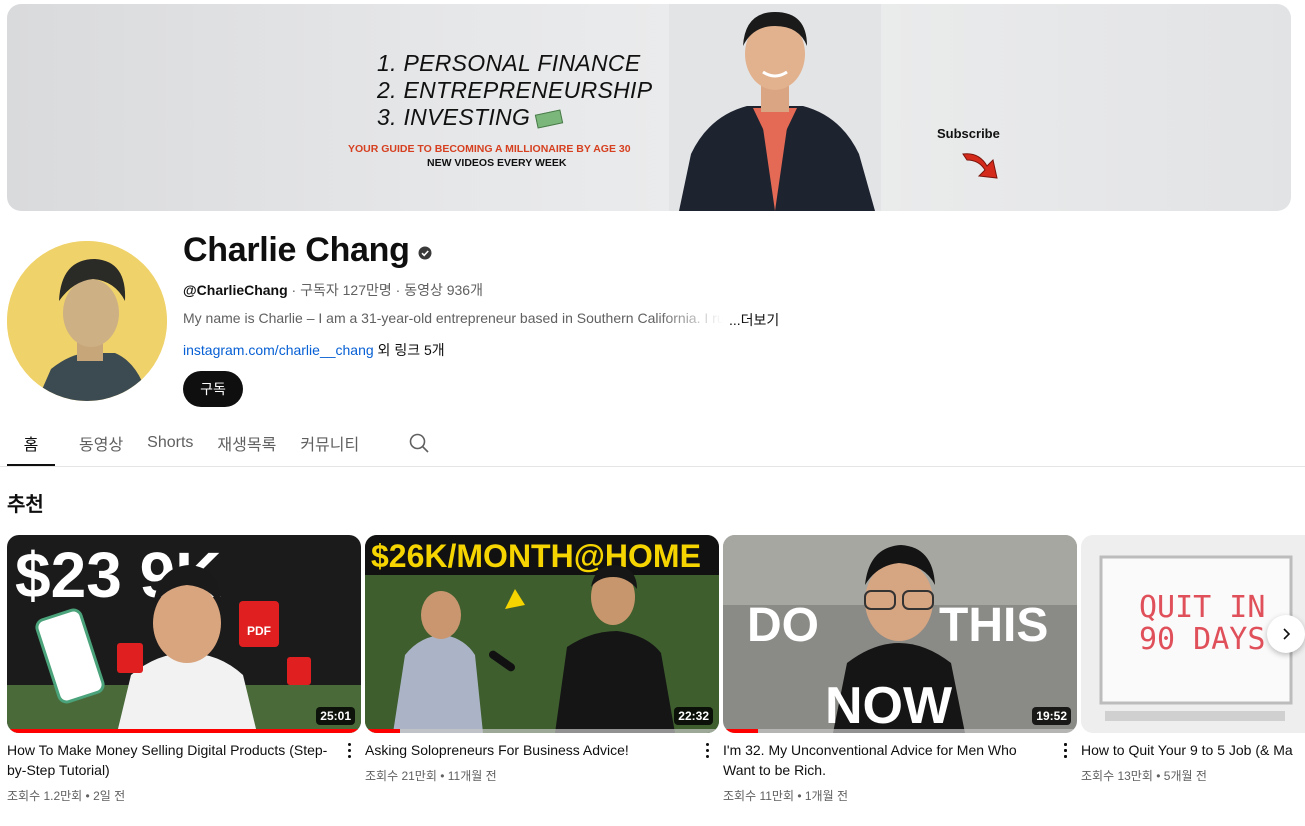 The width and height of the screenshot is (1305, 826). What do you see at coordinates (31, 443) in the screenshot?
I see `tab-home: 홈` at bounding box center [31, 443].